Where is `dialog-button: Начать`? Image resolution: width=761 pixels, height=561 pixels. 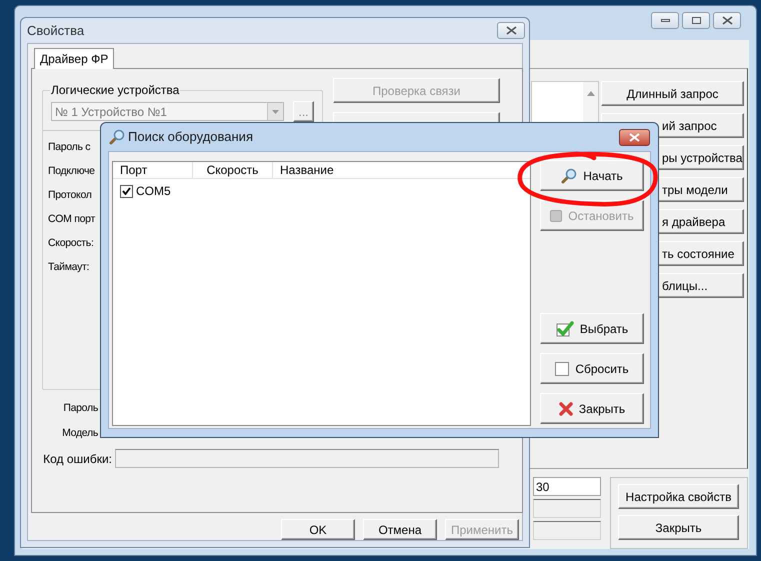
dialog-button: Начать is located at coordinates (592, 175).